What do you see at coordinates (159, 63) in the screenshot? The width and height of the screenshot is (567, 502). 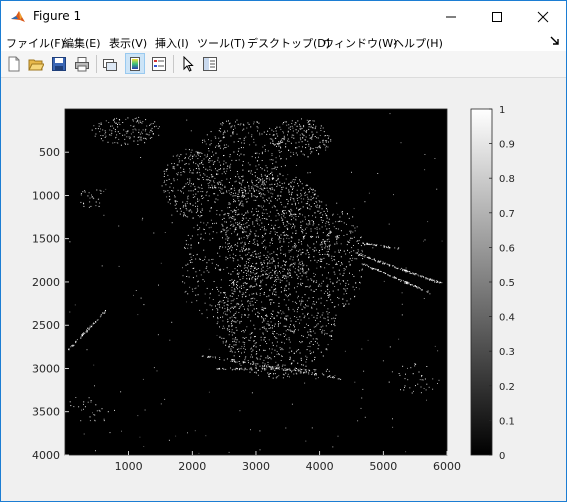 I see `insert-legend-button` at bounding box center [159, 63].